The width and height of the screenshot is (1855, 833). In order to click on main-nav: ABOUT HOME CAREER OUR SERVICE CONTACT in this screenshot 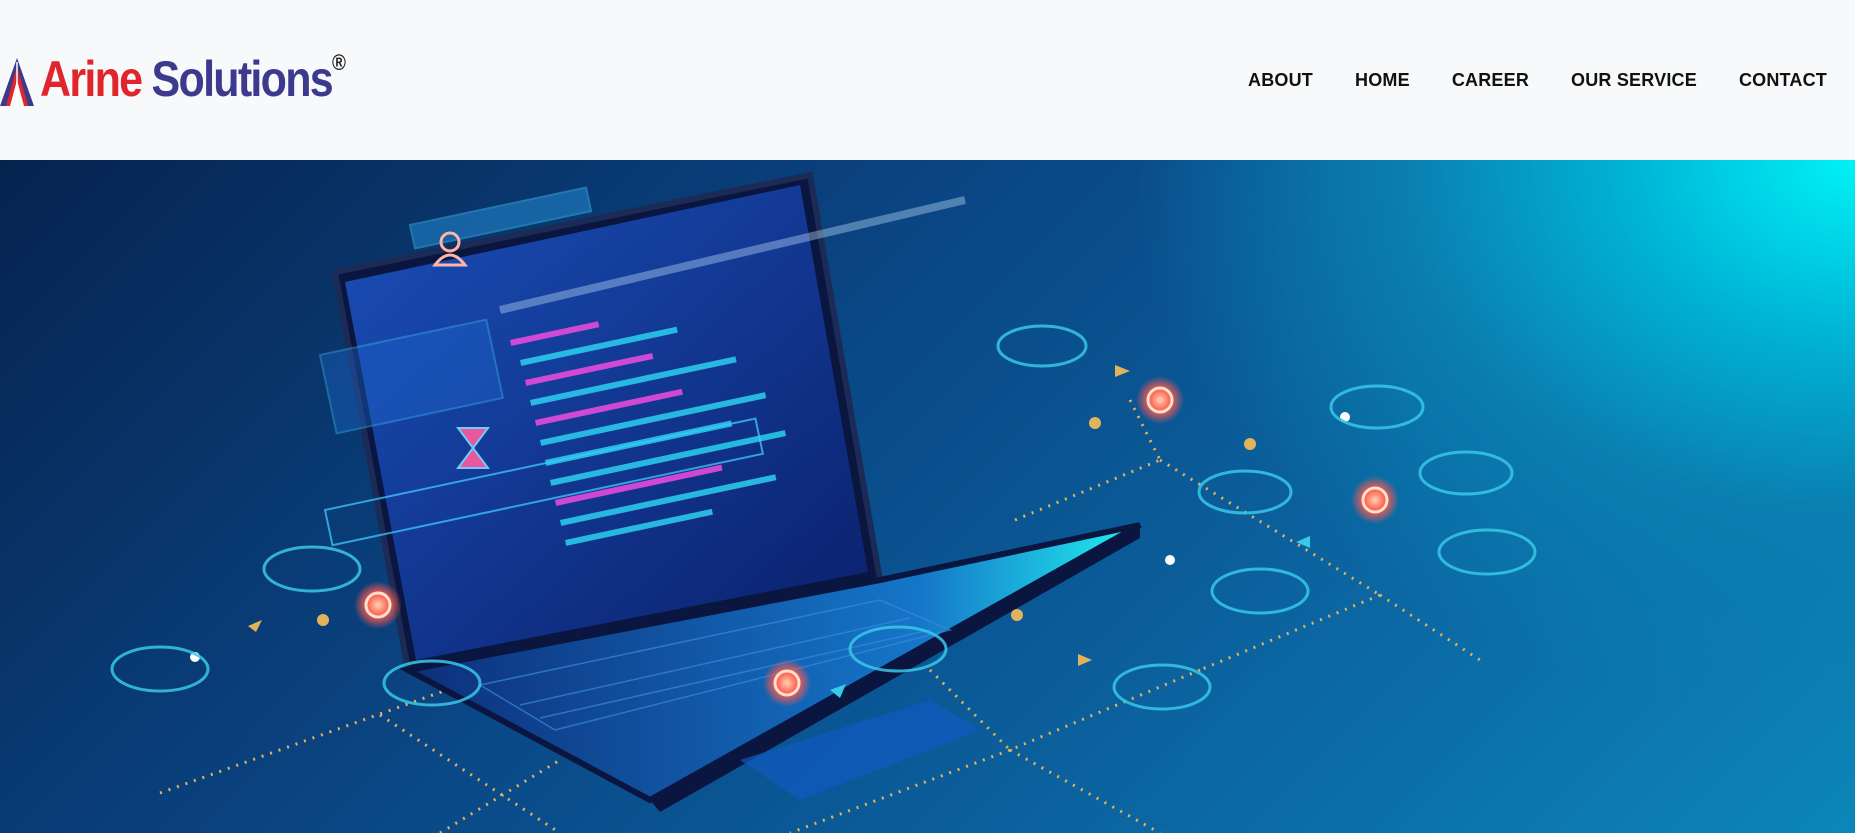, I will do `click(1537, 80)`.